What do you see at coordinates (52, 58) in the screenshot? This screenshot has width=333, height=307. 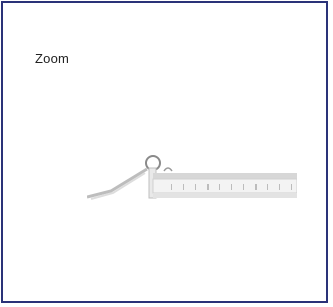 I see `zoom-label: Zoom` at bounding box center [52, 58].